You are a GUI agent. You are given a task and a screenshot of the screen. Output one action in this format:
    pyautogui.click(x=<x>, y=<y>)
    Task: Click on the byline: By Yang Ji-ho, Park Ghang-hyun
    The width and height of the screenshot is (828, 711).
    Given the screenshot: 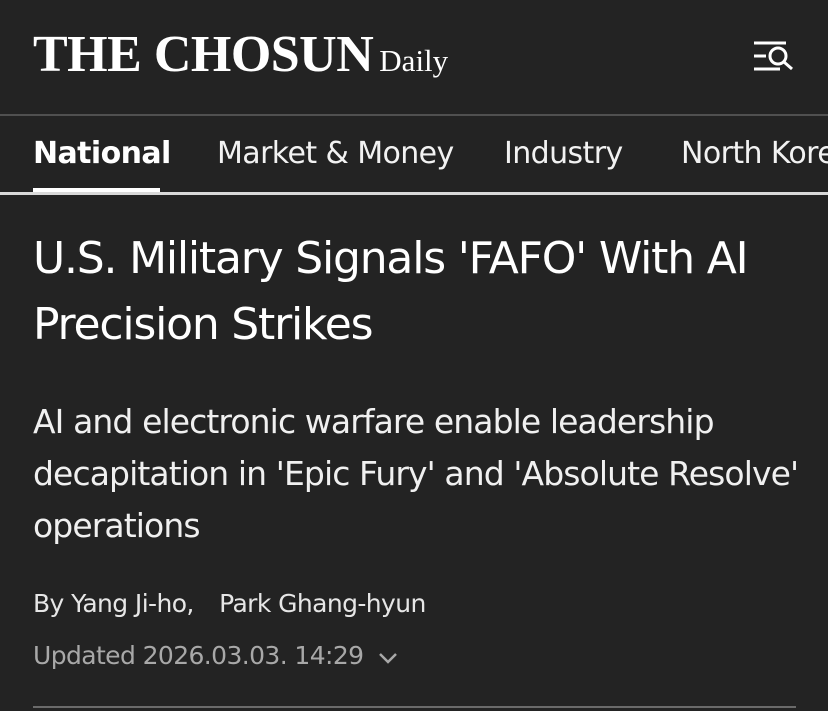 What is the action you would take?
    pyautogui.click(x=229, y=604)
    